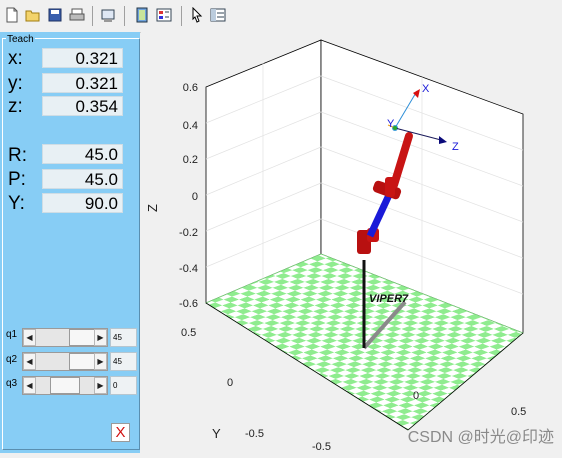  I want to click on y-tick-label: -0.5, so click(254, 434).